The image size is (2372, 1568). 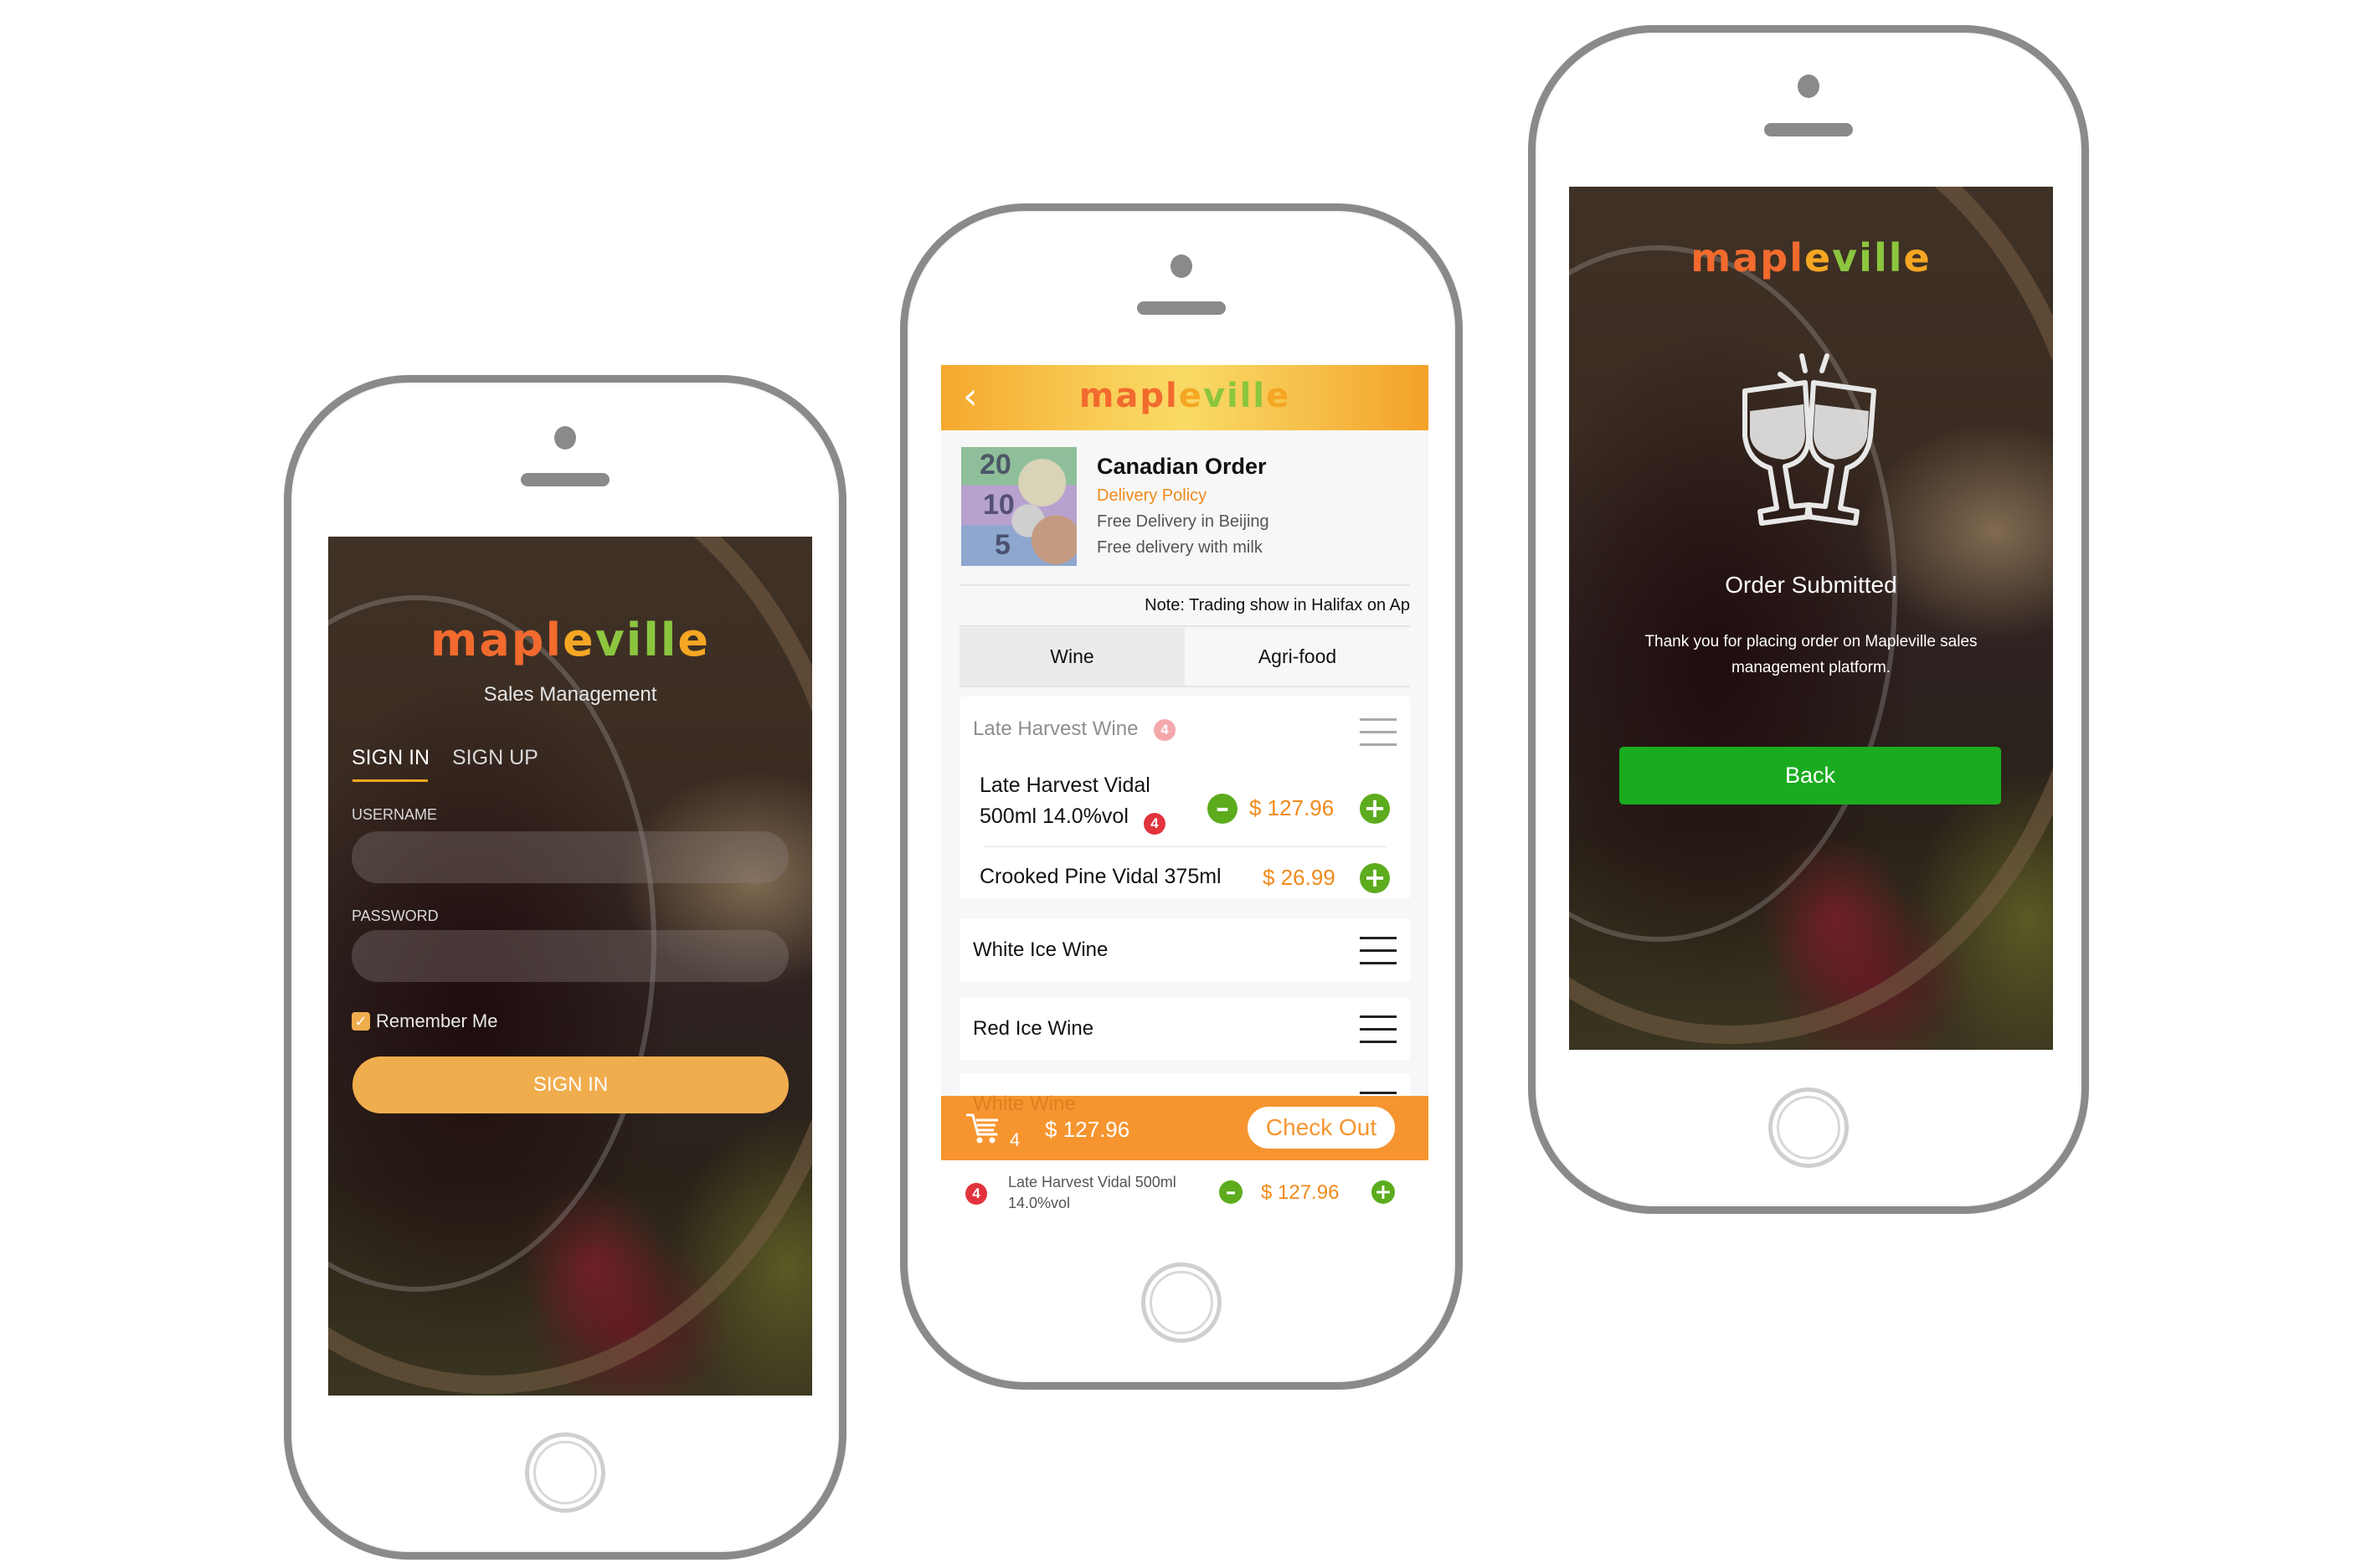 What do you see at coordinates (1054, 816) in the screenshot?
I see `item-name-line: 500ml 14.0%vol` at bounding box center [1054, 816].